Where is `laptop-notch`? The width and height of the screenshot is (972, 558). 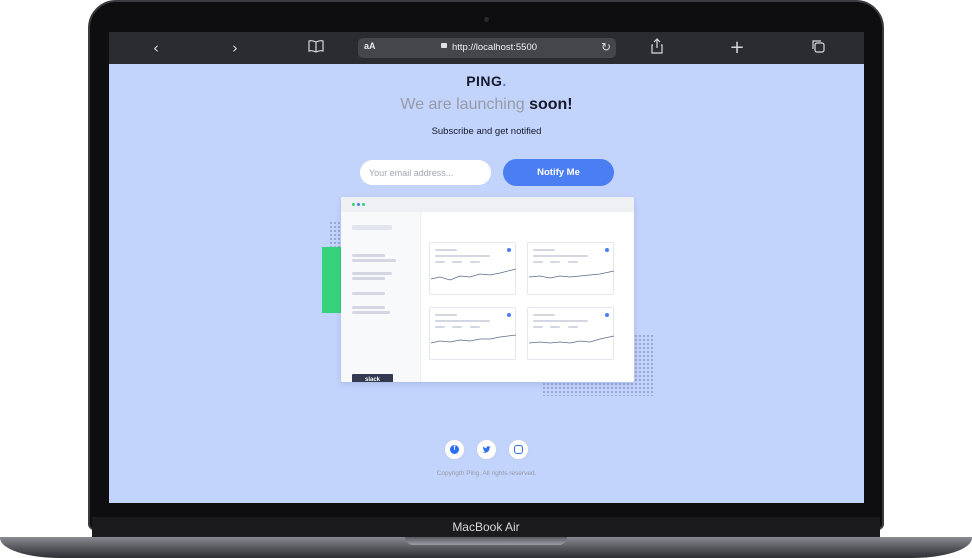
laptop-notch is located at coordinates (486, 541).